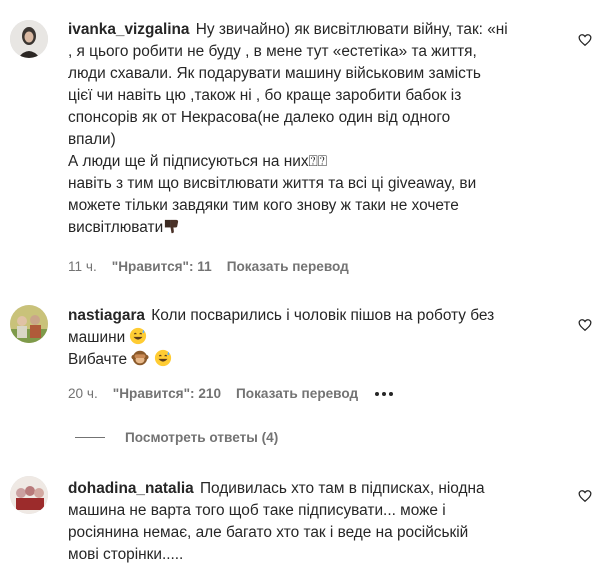 Image resolution: width=595 pixels, height=577 pixels. What do you see at coordinates (106, 315) in the screenshot?
I see `username: nastiagara` at bounding box center [106, 315].